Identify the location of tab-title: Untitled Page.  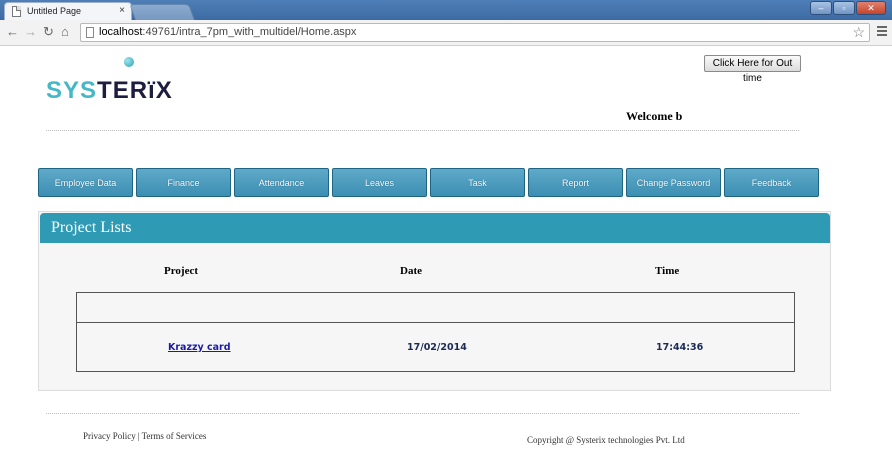
(54, 11).